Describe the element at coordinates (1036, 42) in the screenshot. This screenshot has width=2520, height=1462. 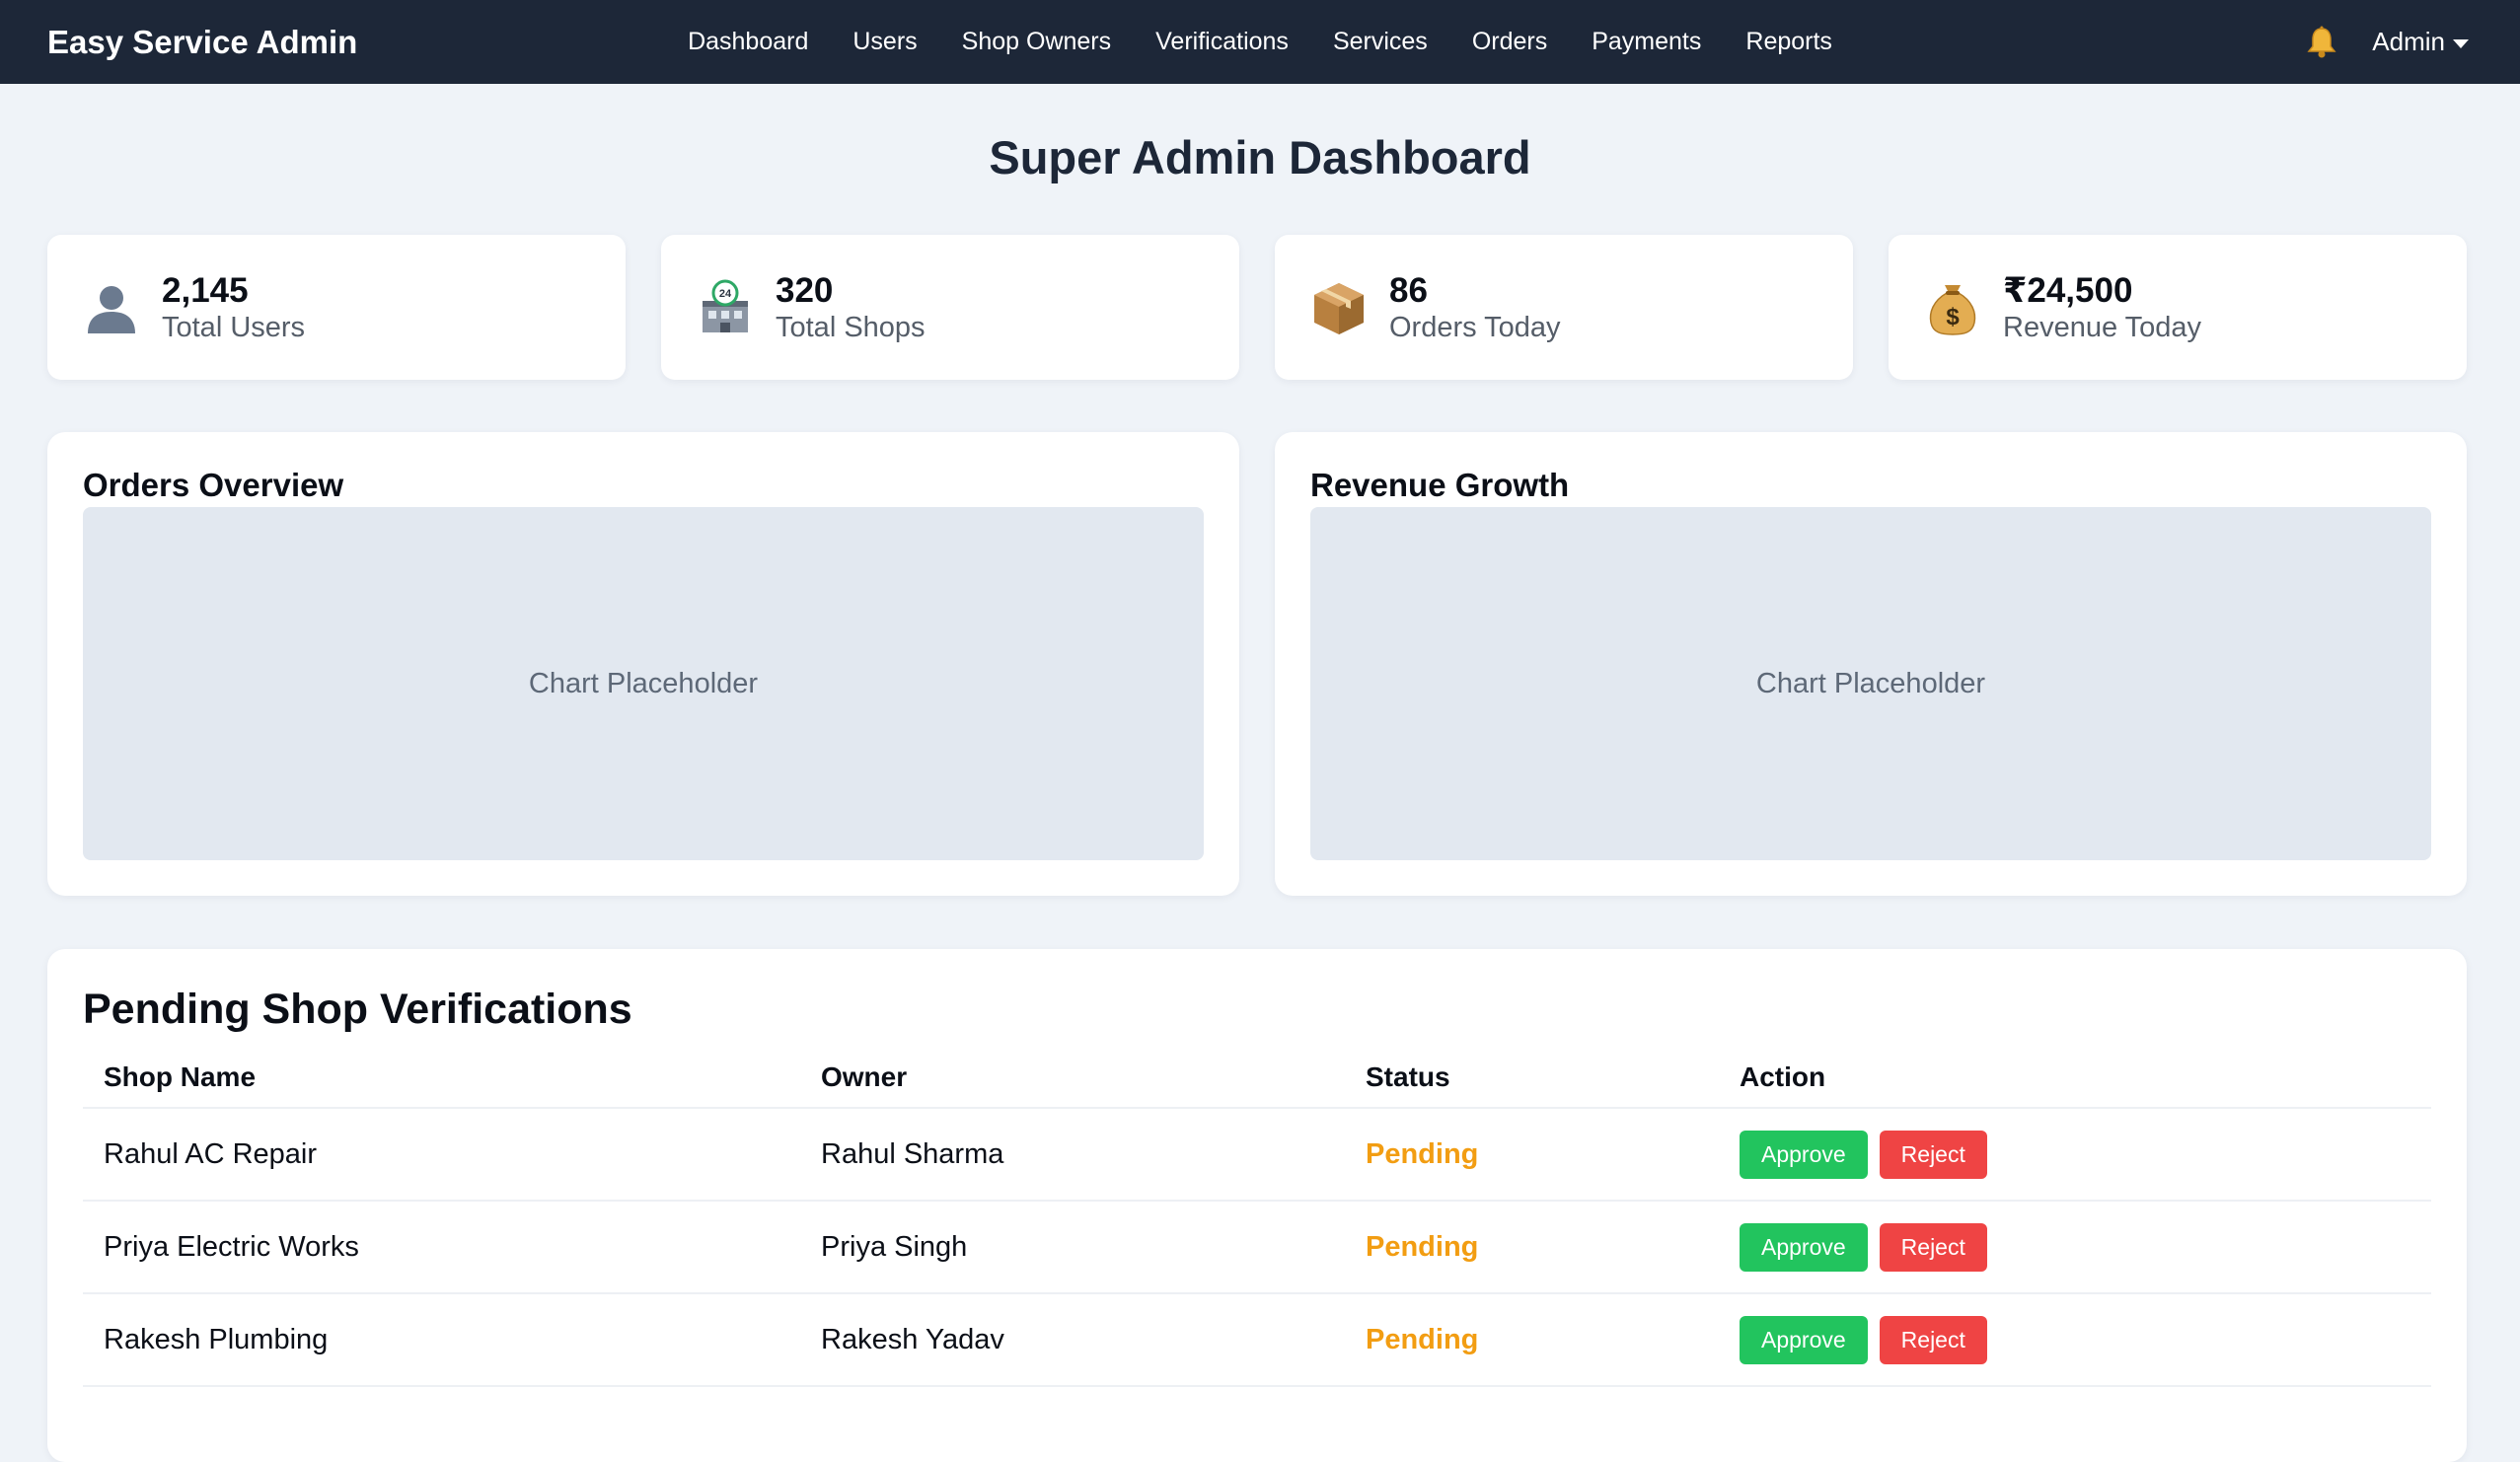
I see `nav-shop-owners: Shop Owners` at that location.